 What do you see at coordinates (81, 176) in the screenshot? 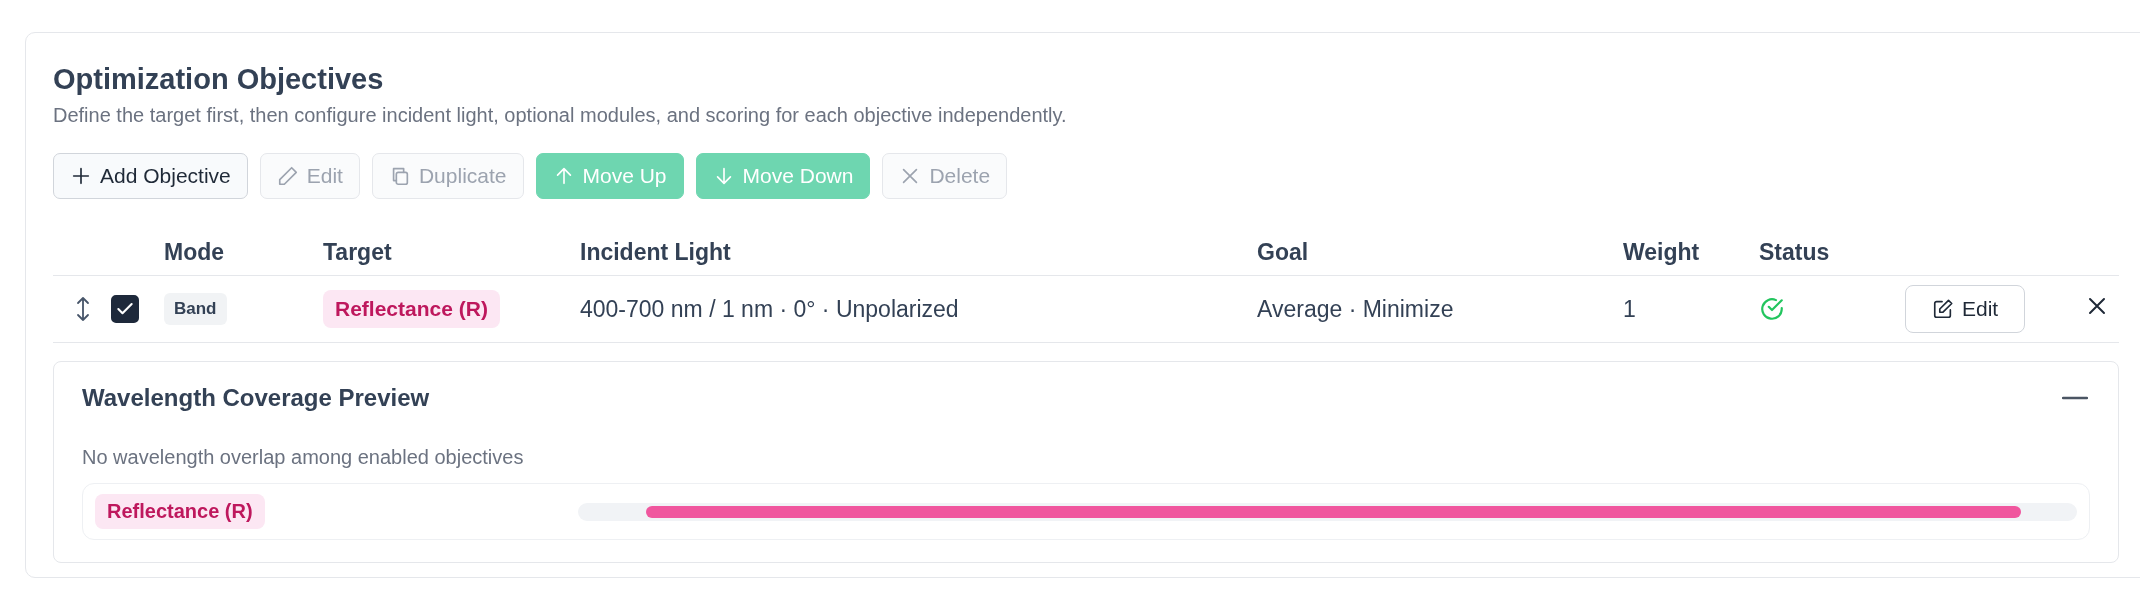
I see `plus-icon` at bounding box center [81, 176].